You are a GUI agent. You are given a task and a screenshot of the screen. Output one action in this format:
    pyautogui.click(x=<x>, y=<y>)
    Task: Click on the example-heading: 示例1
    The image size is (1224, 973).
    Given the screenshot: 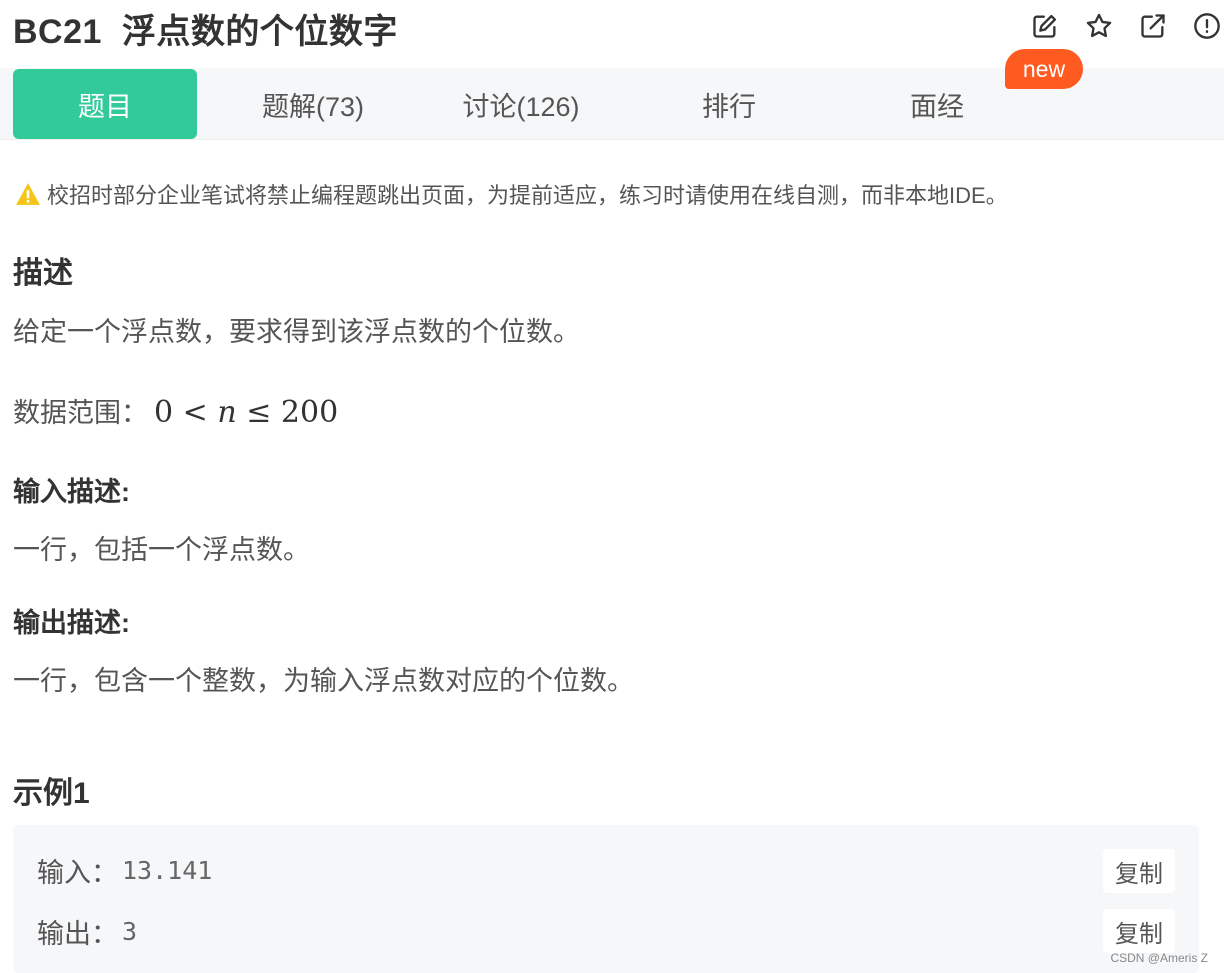 What is the action you would take?
    pyautogui.click(x=51, y=793)
    